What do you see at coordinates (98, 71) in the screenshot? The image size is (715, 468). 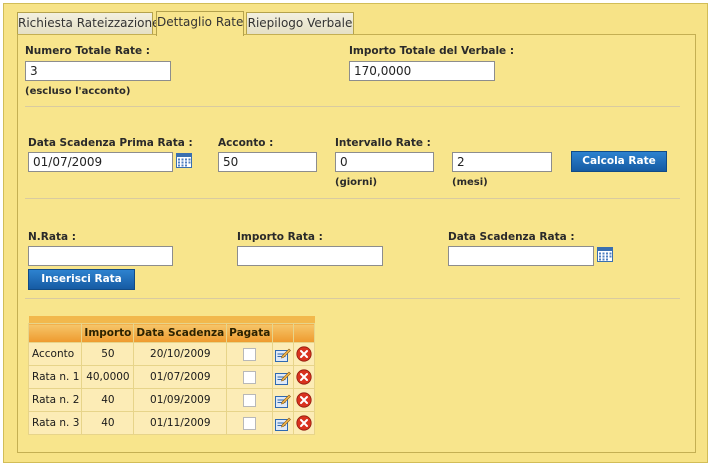 I see `numero-totale-rate-input` at bounding box center [98, 71].